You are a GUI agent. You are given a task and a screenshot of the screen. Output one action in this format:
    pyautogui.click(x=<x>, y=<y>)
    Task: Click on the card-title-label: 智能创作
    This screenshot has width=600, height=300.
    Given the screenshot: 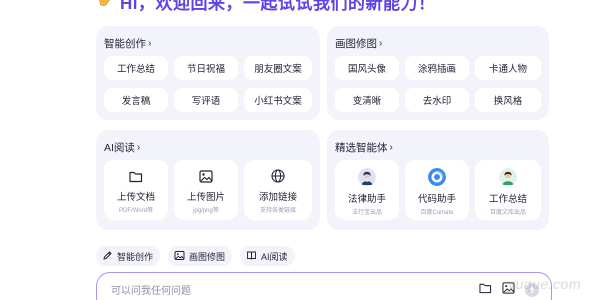 What is the action you would take?
    pyautogui.click(x=125, y=44)
    